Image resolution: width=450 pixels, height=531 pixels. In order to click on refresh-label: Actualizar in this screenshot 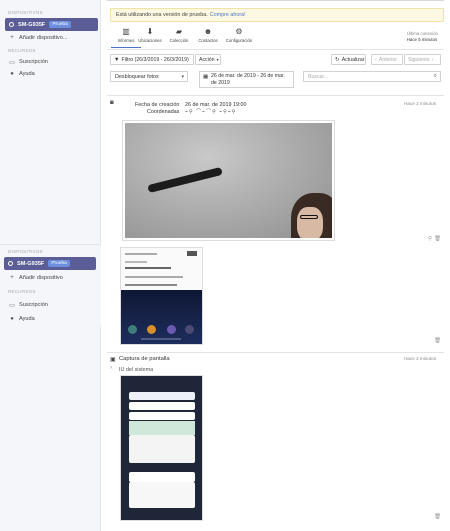, I will do `click(353, 59)`.